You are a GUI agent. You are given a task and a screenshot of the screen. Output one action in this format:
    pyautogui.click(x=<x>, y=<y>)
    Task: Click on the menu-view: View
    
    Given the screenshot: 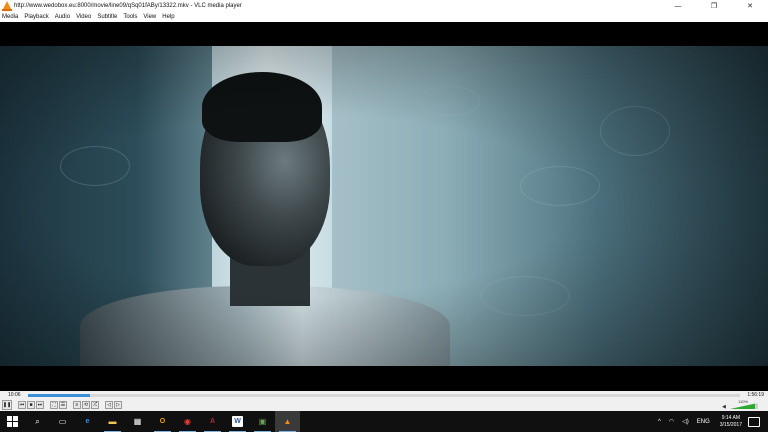 What is the action you would take?
    pyautogui.click(x=149, y=17)
    